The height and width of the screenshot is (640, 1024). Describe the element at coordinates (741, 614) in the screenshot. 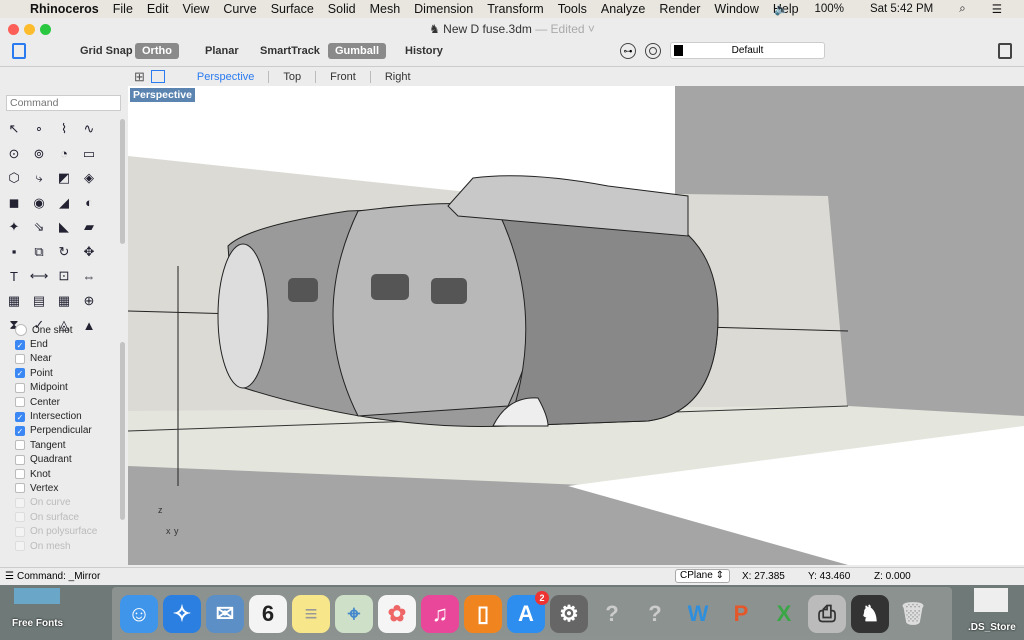

I see `dock-powerpoint-icon: P` at that location.